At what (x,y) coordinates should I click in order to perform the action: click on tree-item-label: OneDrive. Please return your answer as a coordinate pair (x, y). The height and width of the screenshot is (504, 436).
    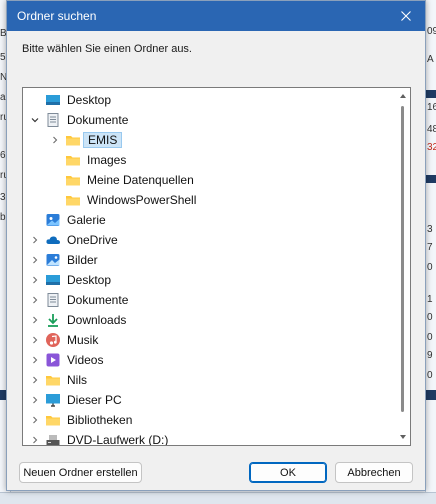
    Looking at the image, I should click on (92, 240).